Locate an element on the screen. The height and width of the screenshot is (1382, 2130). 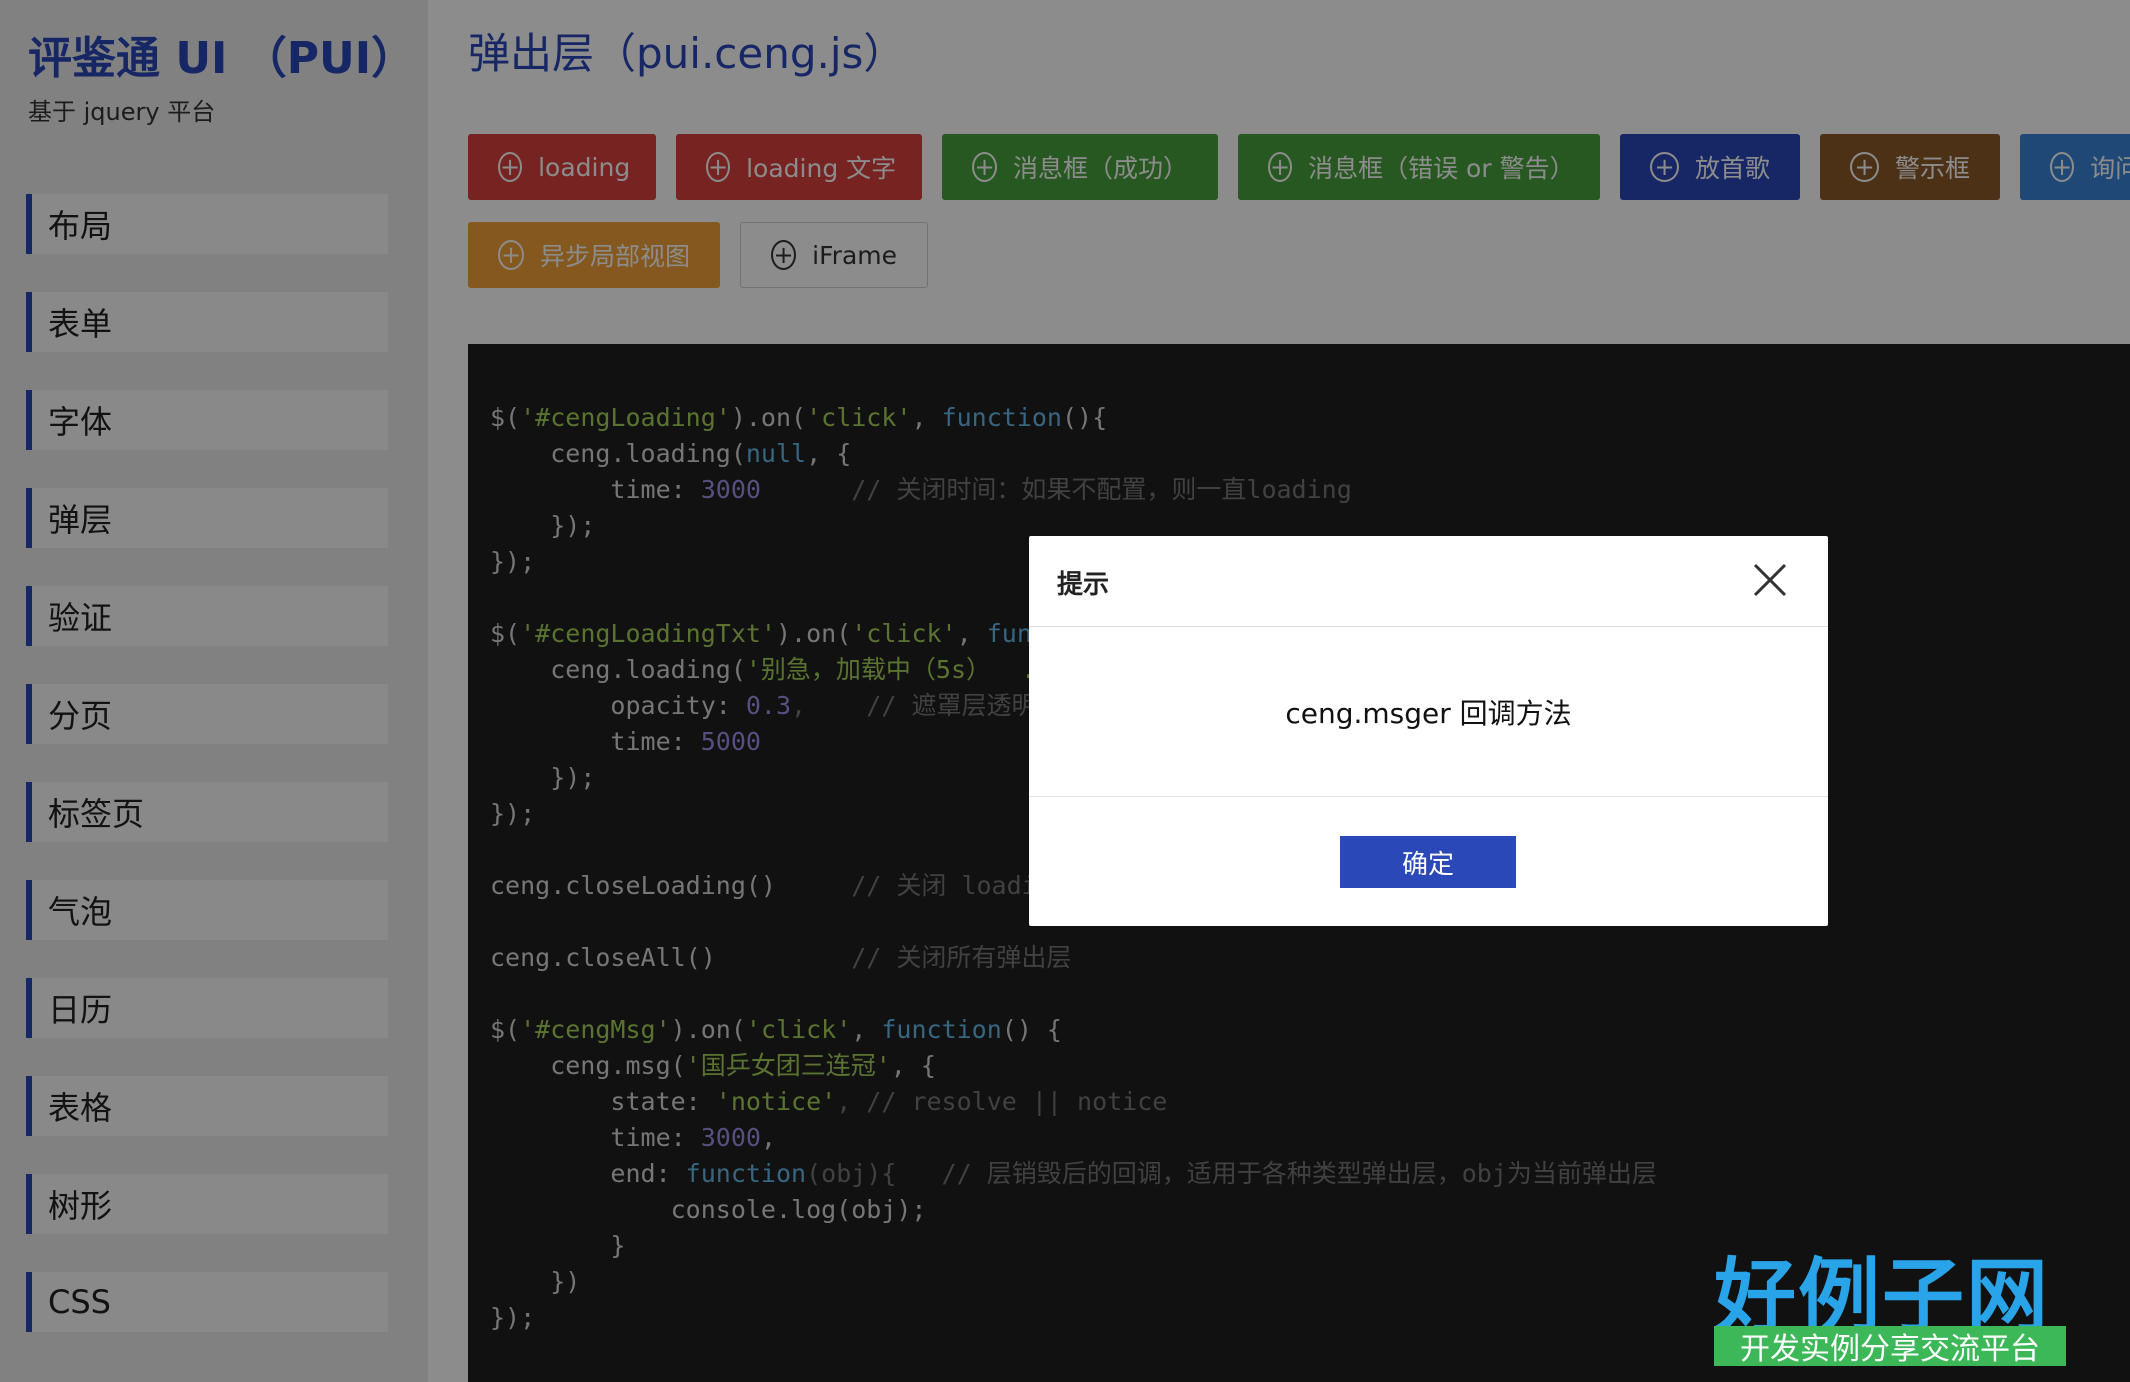
site-logo: 好例子网 开发实例分享交流平台 is located at coordinates (1886, 1300).